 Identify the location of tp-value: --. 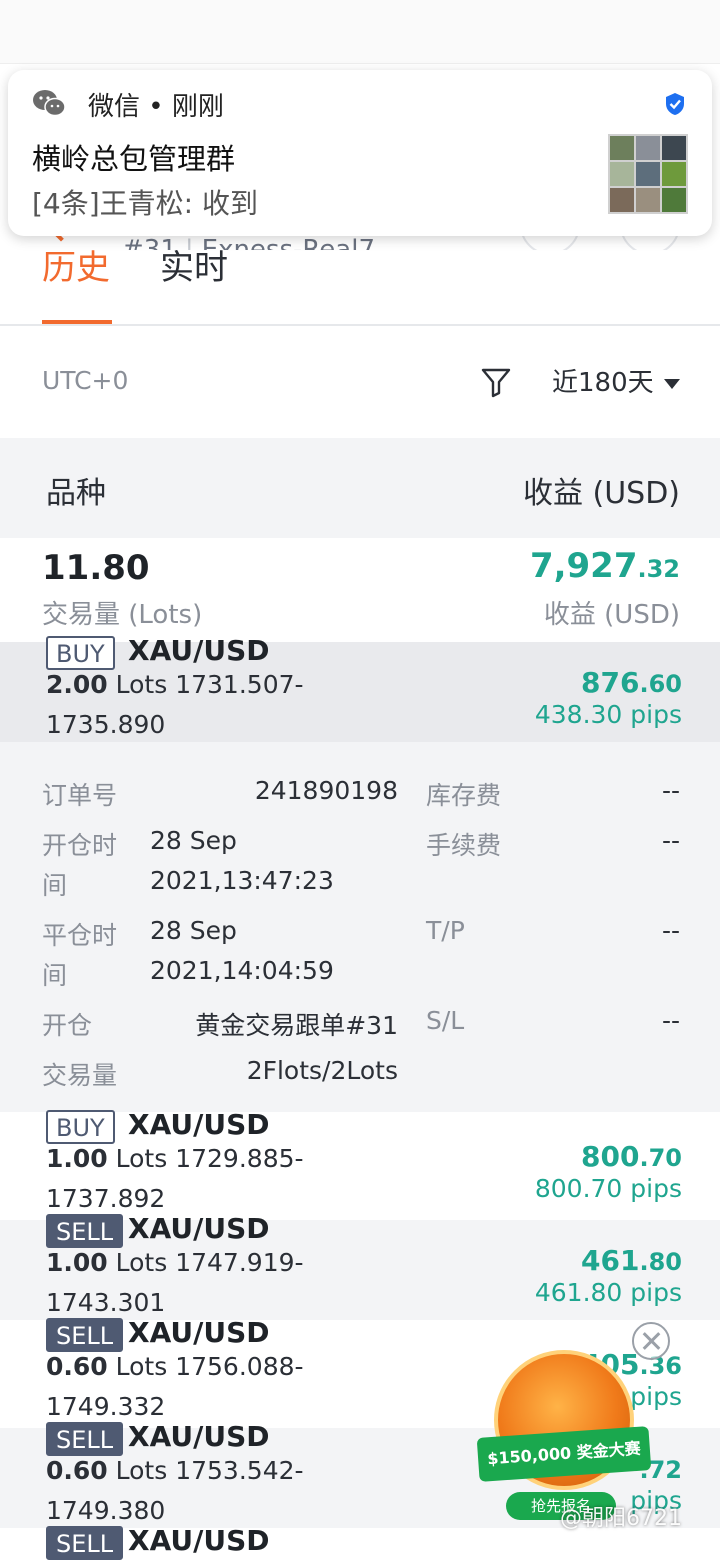
(670, 930).